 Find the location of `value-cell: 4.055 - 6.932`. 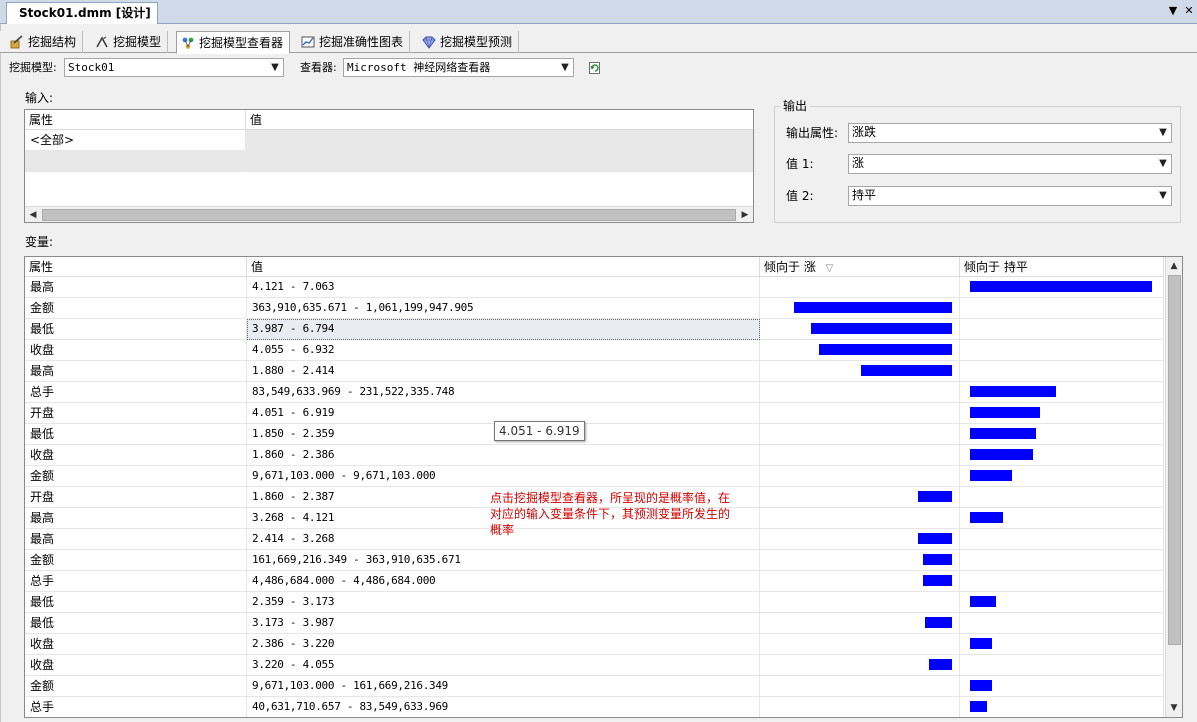

value-cell: 4.055 - 6.932 is located at coordinates (503, 350).